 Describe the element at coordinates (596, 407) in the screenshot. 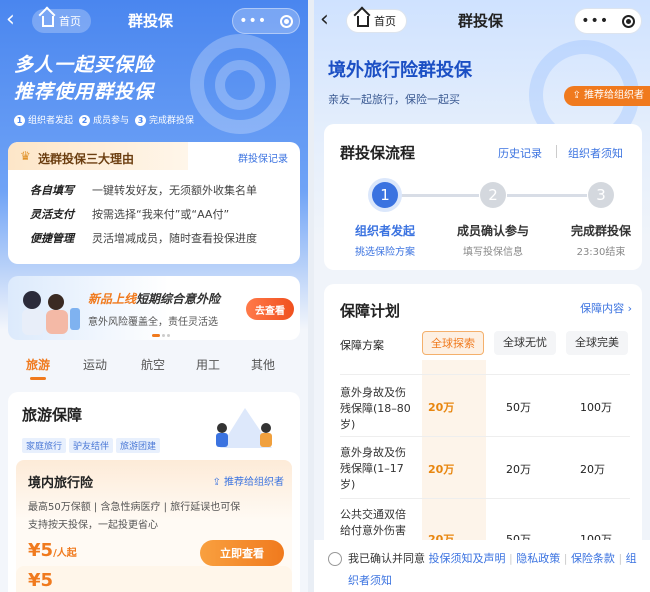

I see `coverage-value: 100万` at that location.